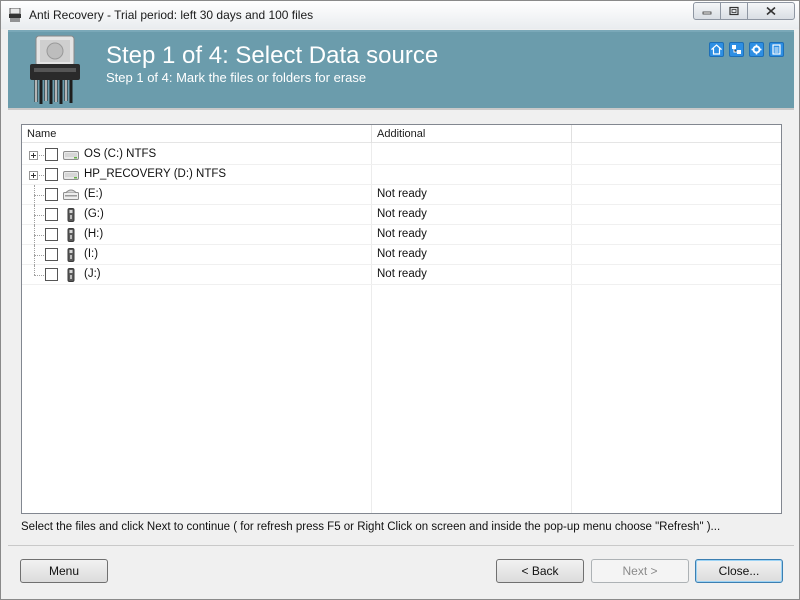 This screenshot has height=600, width=800. I want to click on settings-icon, so click(756, 49).